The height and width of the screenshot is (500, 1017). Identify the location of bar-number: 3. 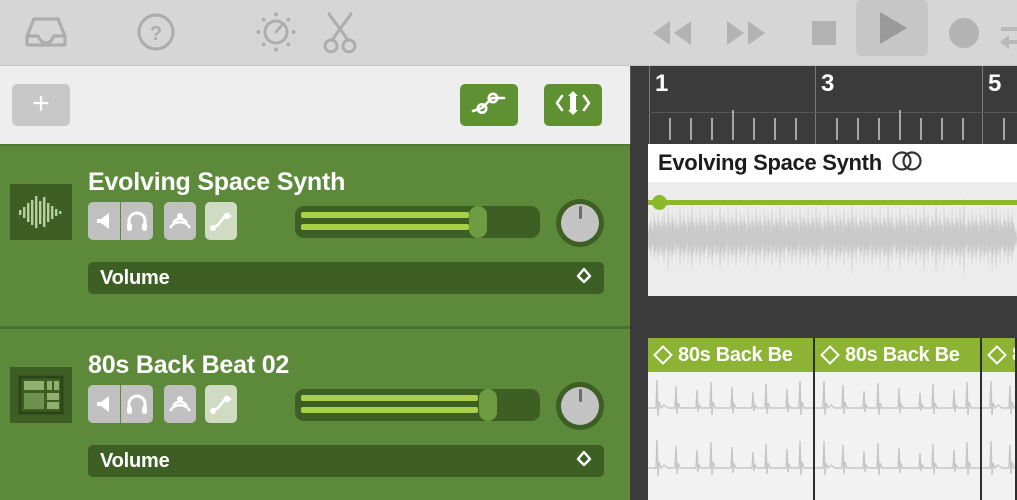
(827, 83).